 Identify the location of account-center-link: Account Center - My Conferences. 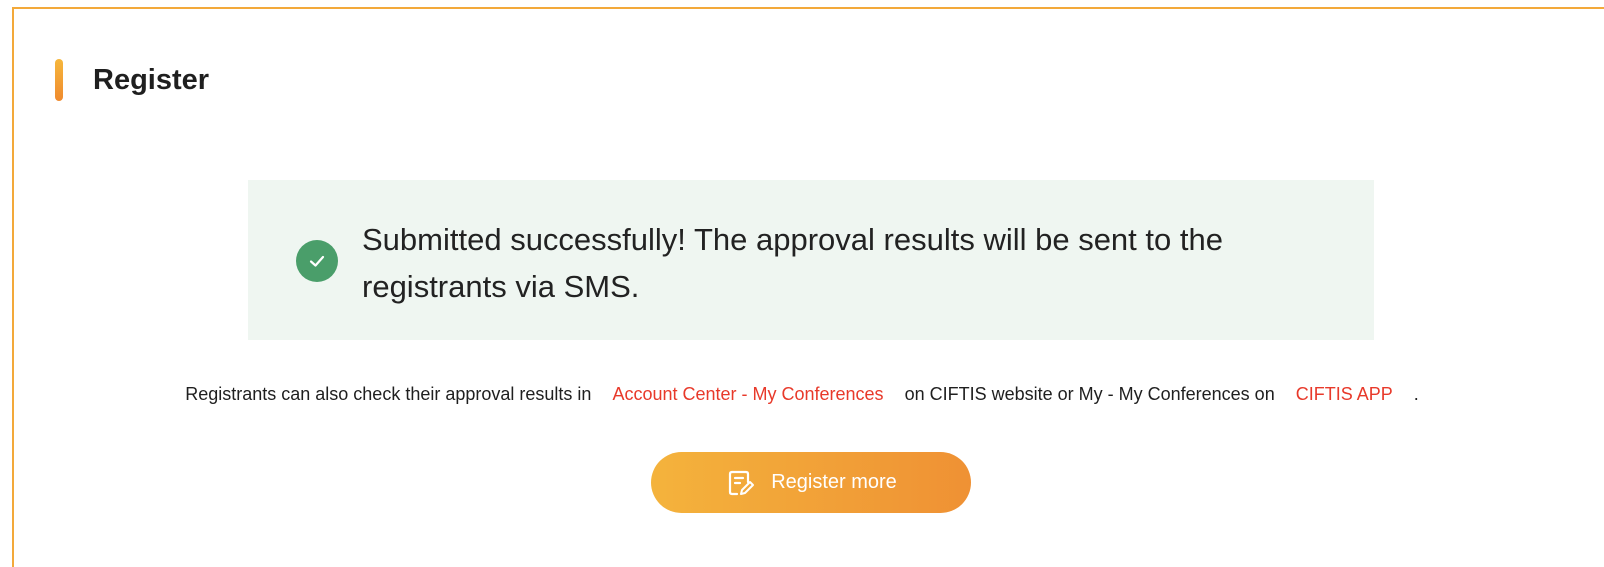
(747, 394).